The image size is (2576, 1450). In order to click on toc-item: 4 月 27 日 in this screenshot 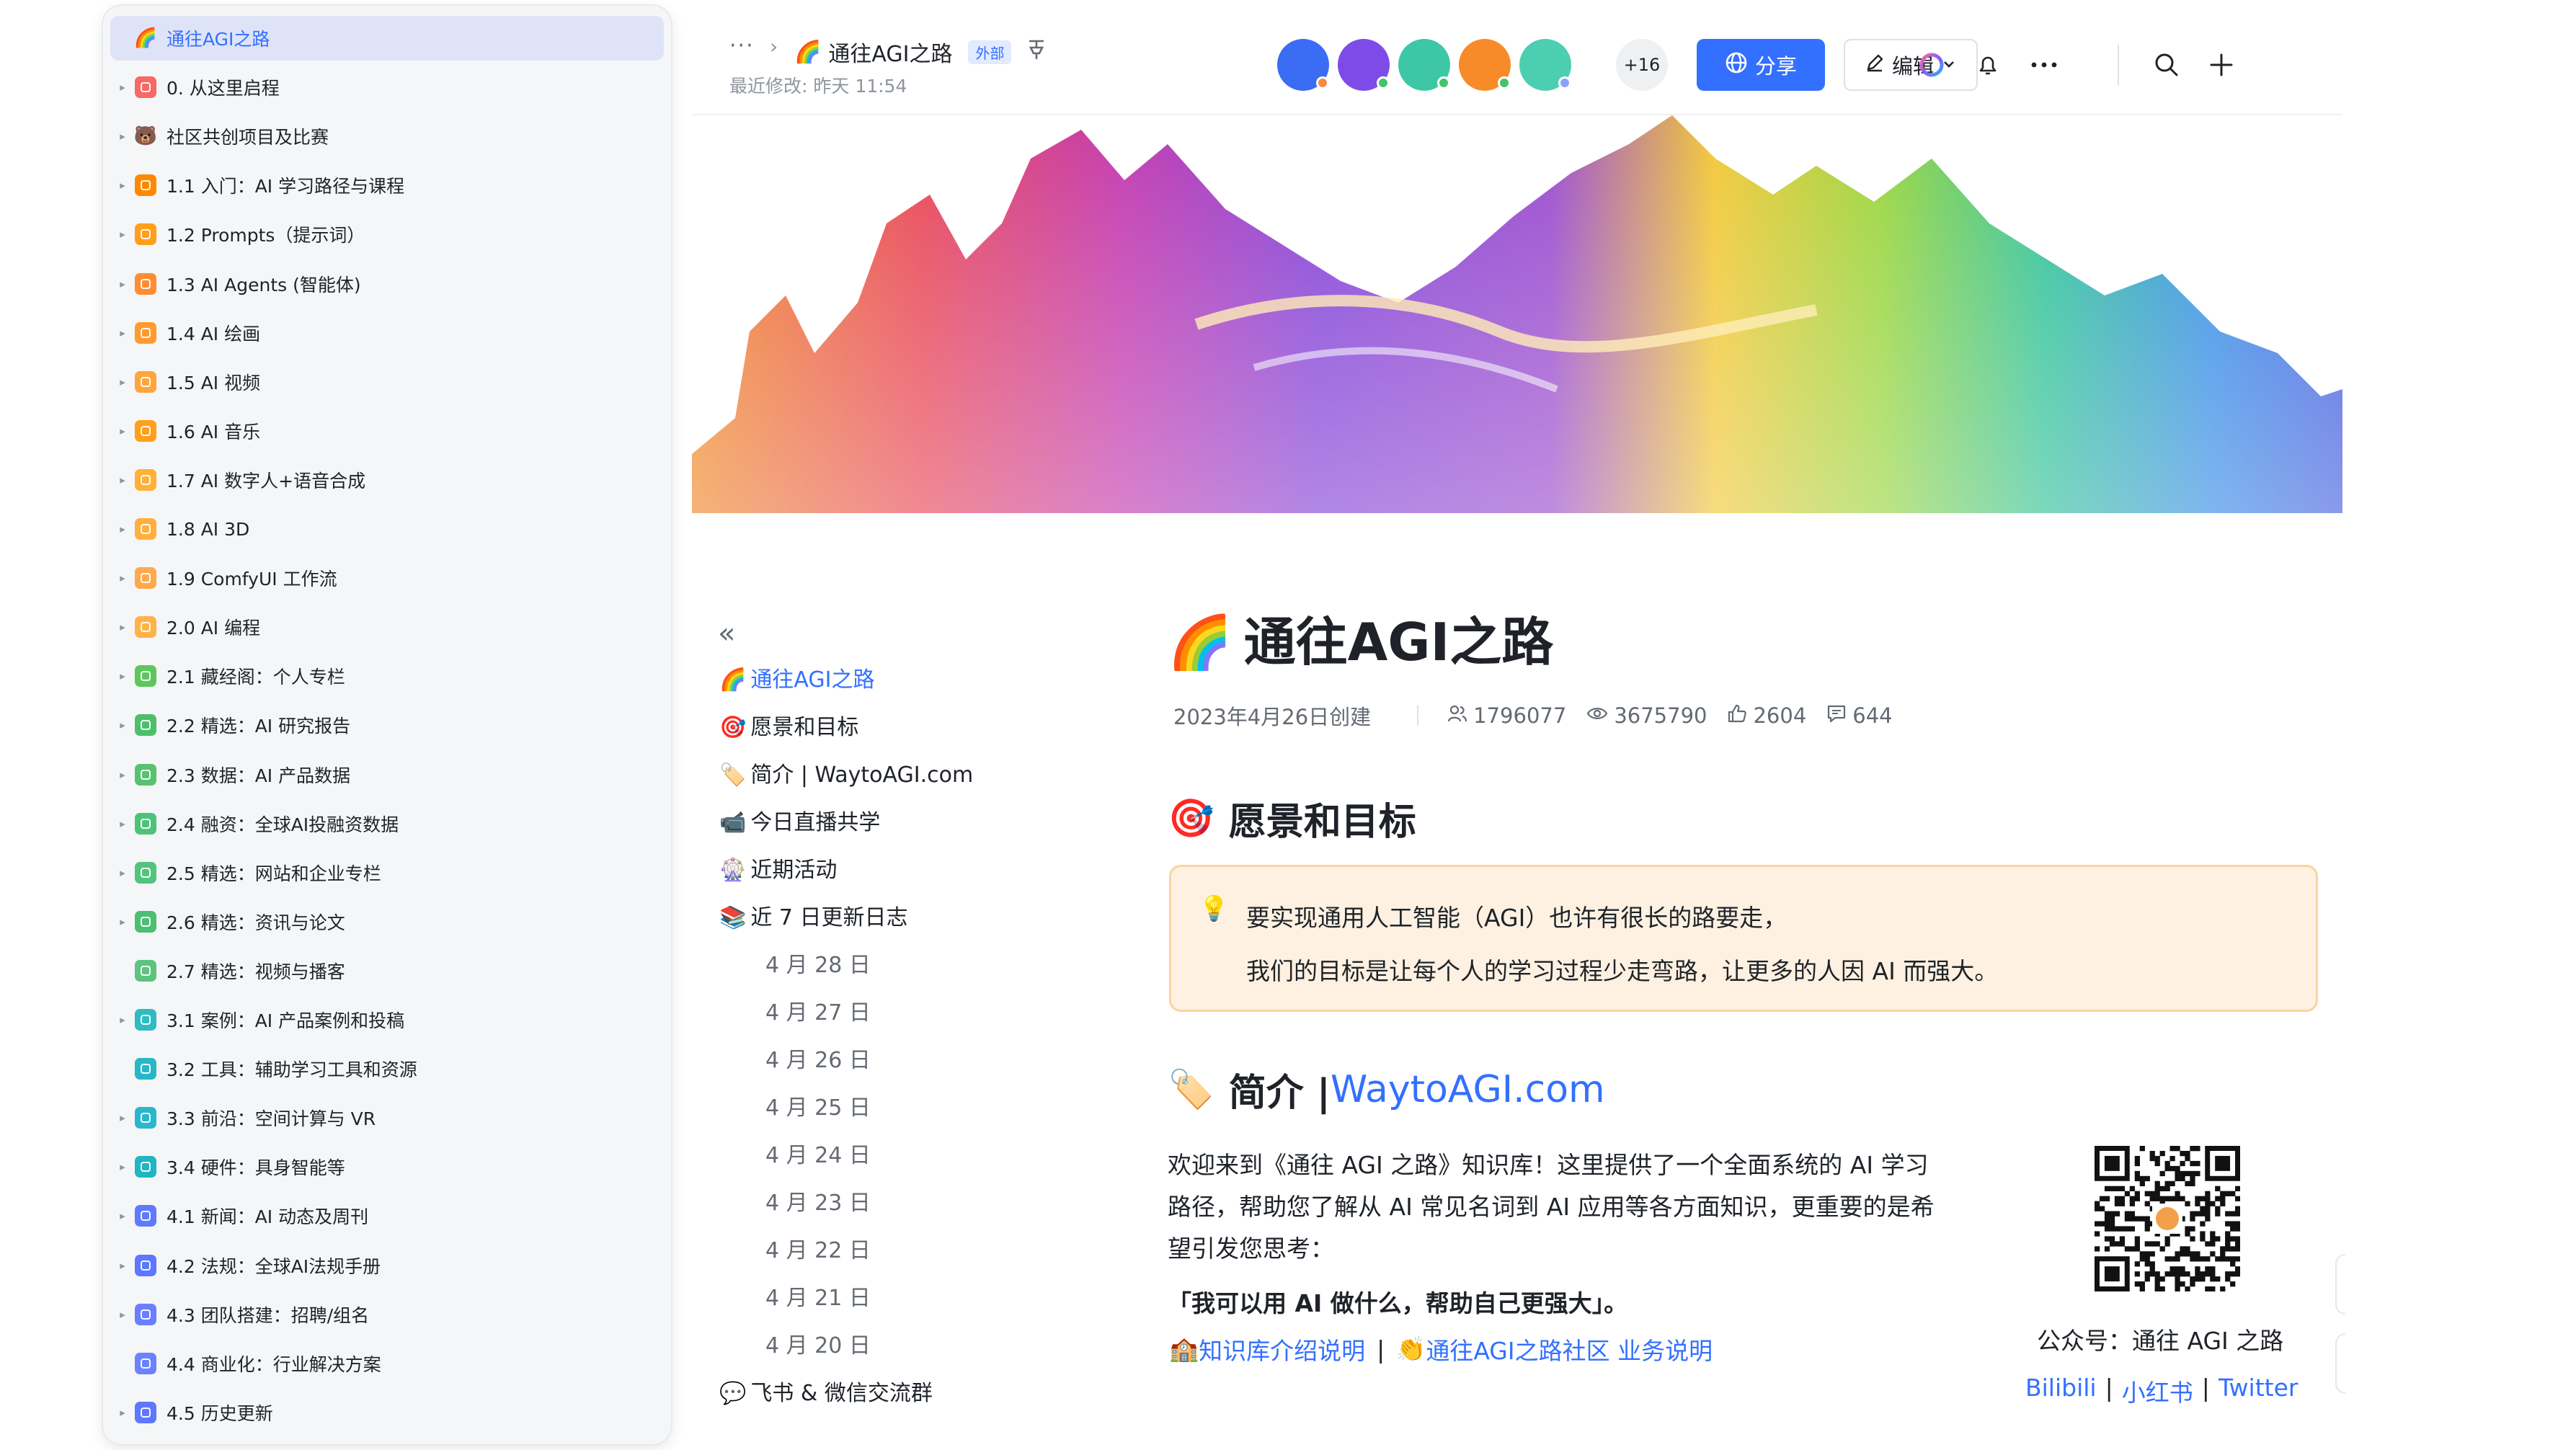, I will do `click(818, 1010)`.